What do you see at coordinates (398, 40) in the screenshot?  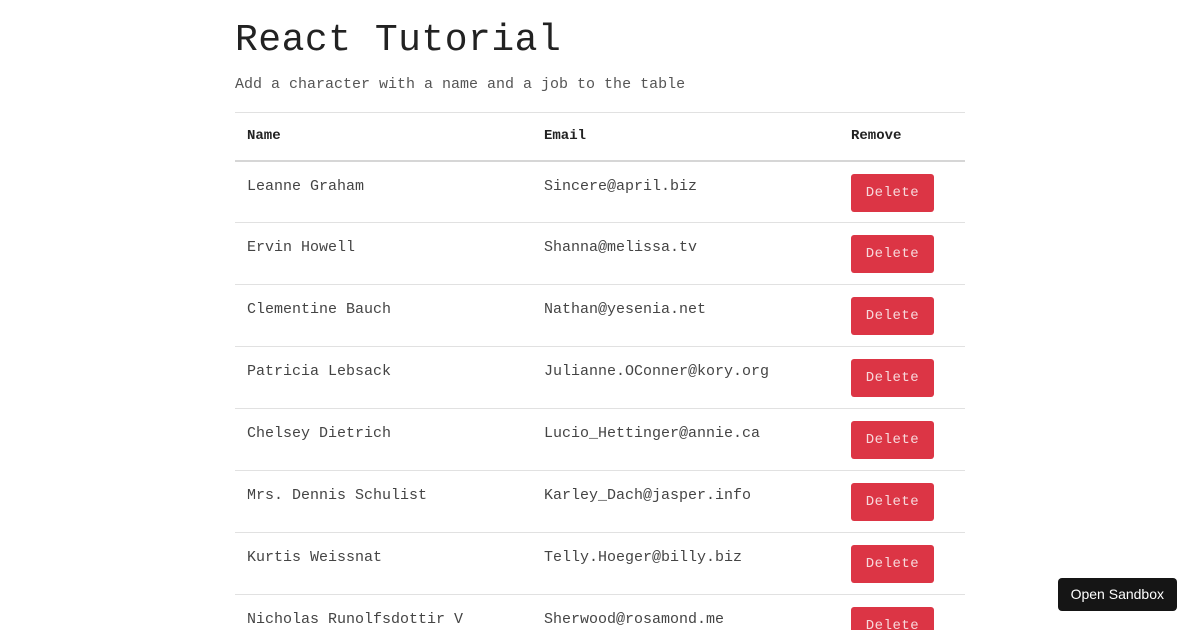 I see `page-title: React Tutorial` at bounding box center [398, 40].